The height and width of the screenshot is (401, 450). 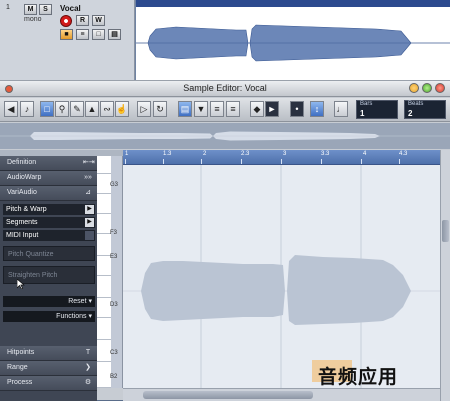 What do you see at coordinates (201, 109) in the screenshot?
I see `show-inspector-icon: ▼` at bounding box center [201, 109].